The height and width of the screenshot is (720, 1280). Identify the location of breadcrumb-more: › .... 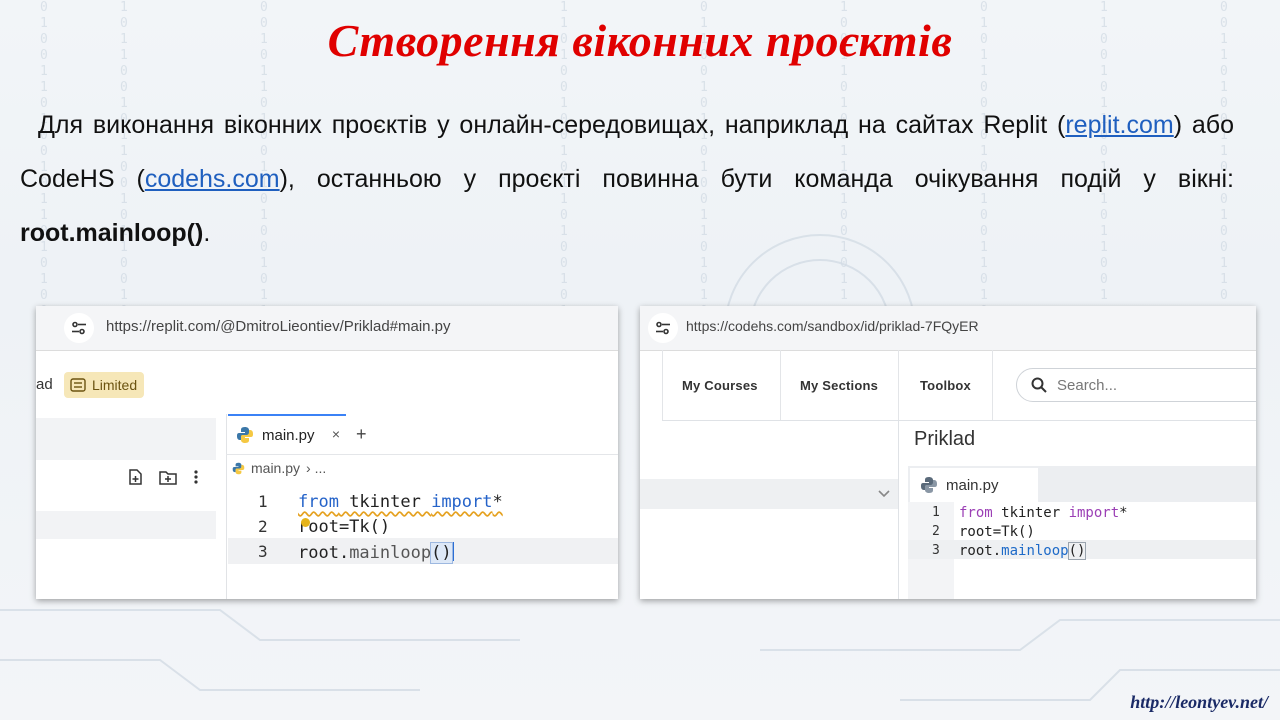
(316, 468).